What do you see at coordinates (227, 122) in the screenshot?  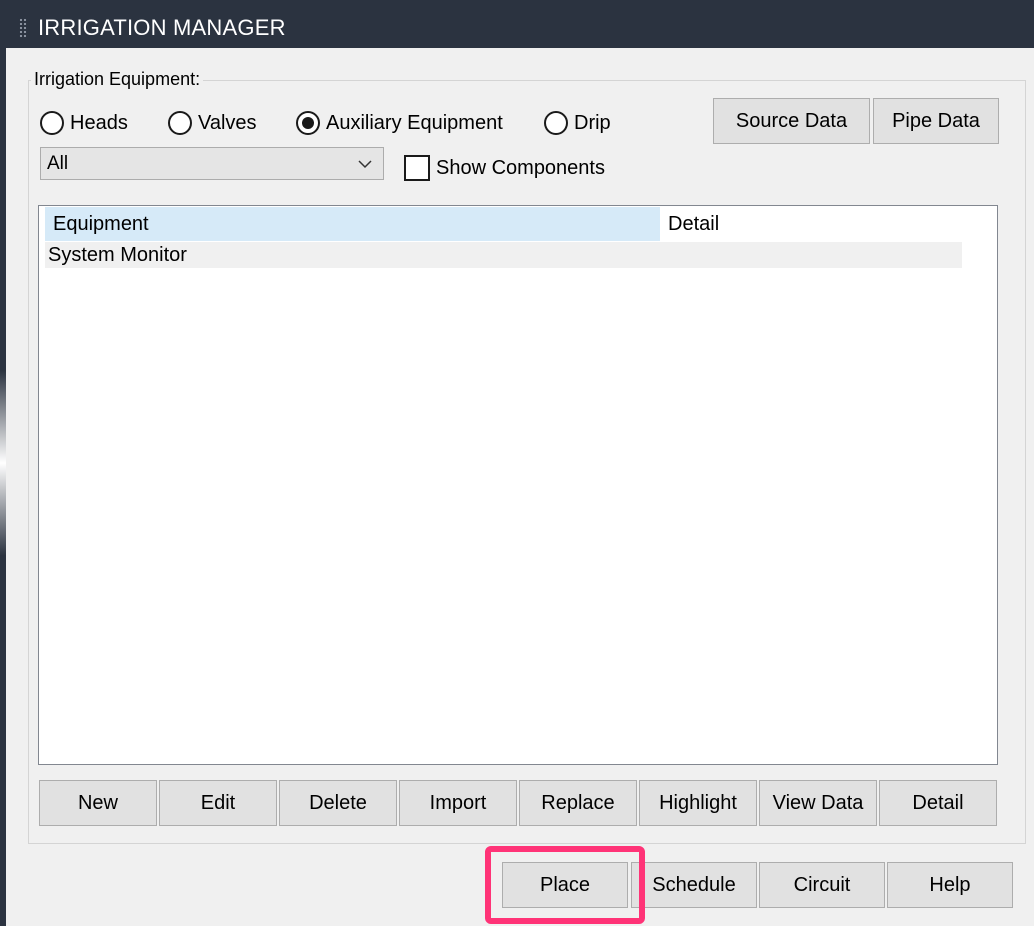 I see `radio-valves-label: Valves` at bounding box center [227, 122].